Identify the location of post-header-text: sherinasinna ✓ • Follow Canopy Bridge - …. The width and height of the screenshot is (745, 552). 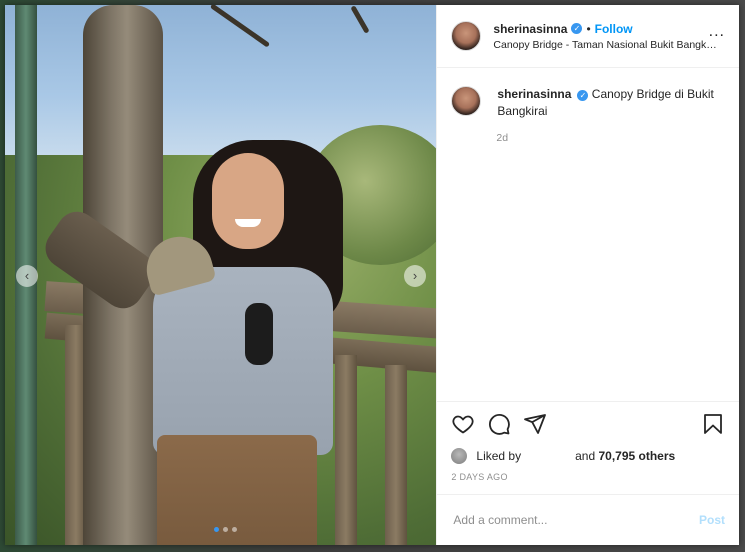
(610, 36).